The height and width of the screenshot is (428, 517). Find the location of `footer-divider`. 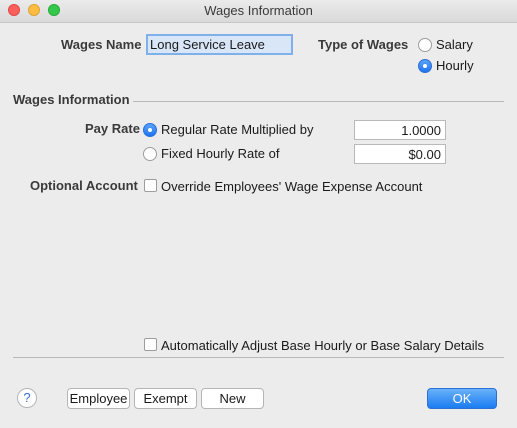

footer-divider is located at coordinates (258, 357).